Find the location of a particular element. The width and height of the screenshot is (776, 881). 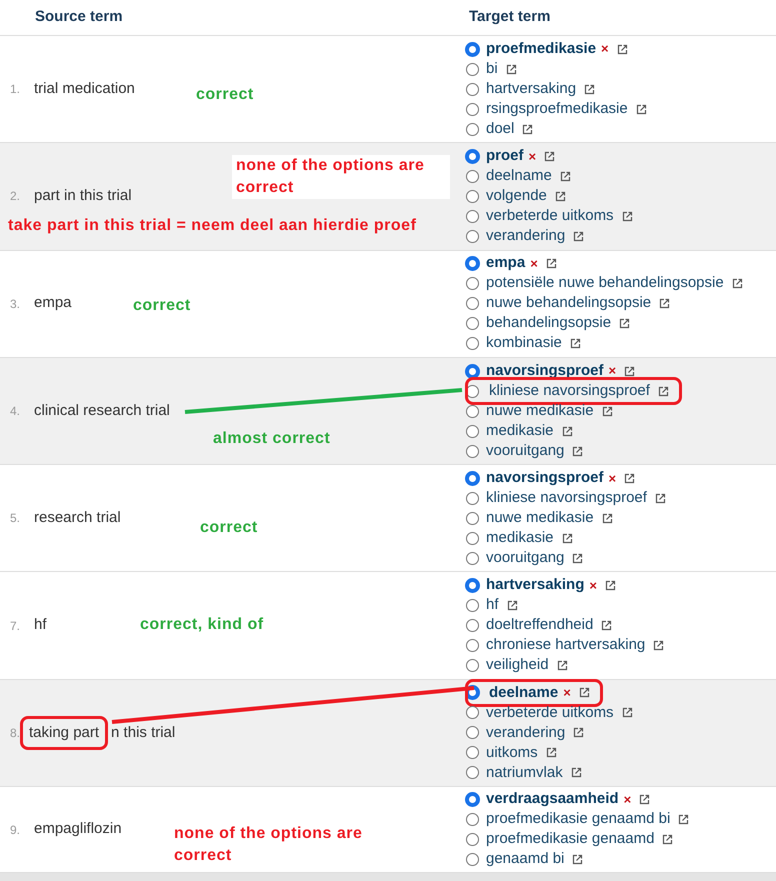

option-label: veiligheid is located at coordinates (517, 665).